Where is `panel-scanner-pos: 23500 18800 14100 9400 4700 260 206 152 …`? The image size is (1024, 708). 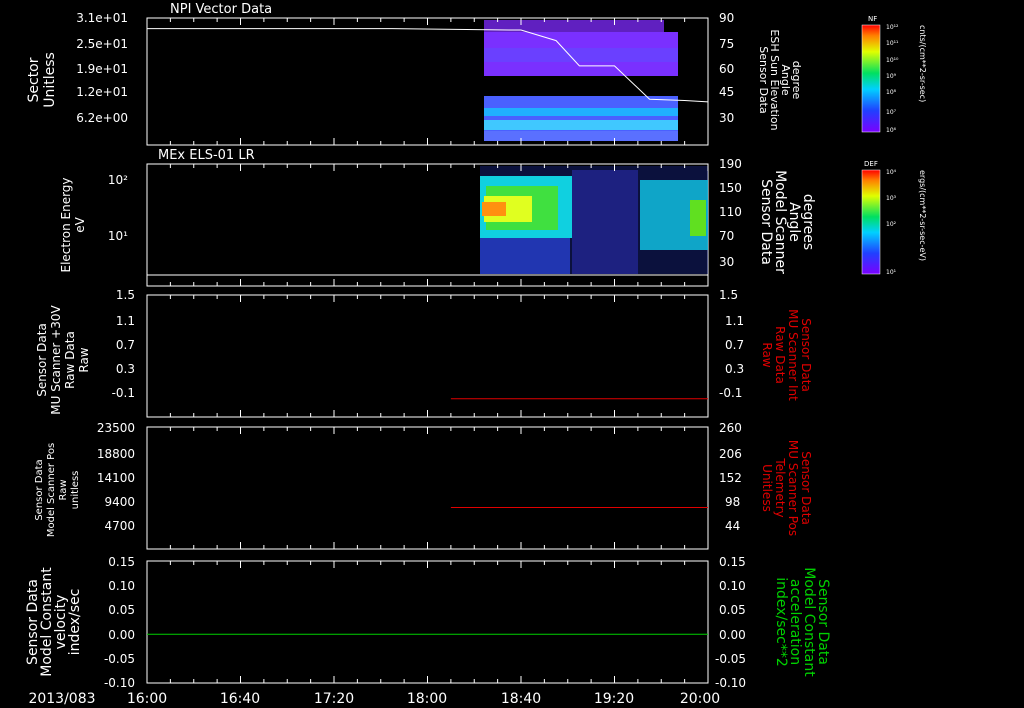
panel-scanner-pos: 23500 18800 14100 9400 4700 260 206 152 … is located at coordinates (423, 485).